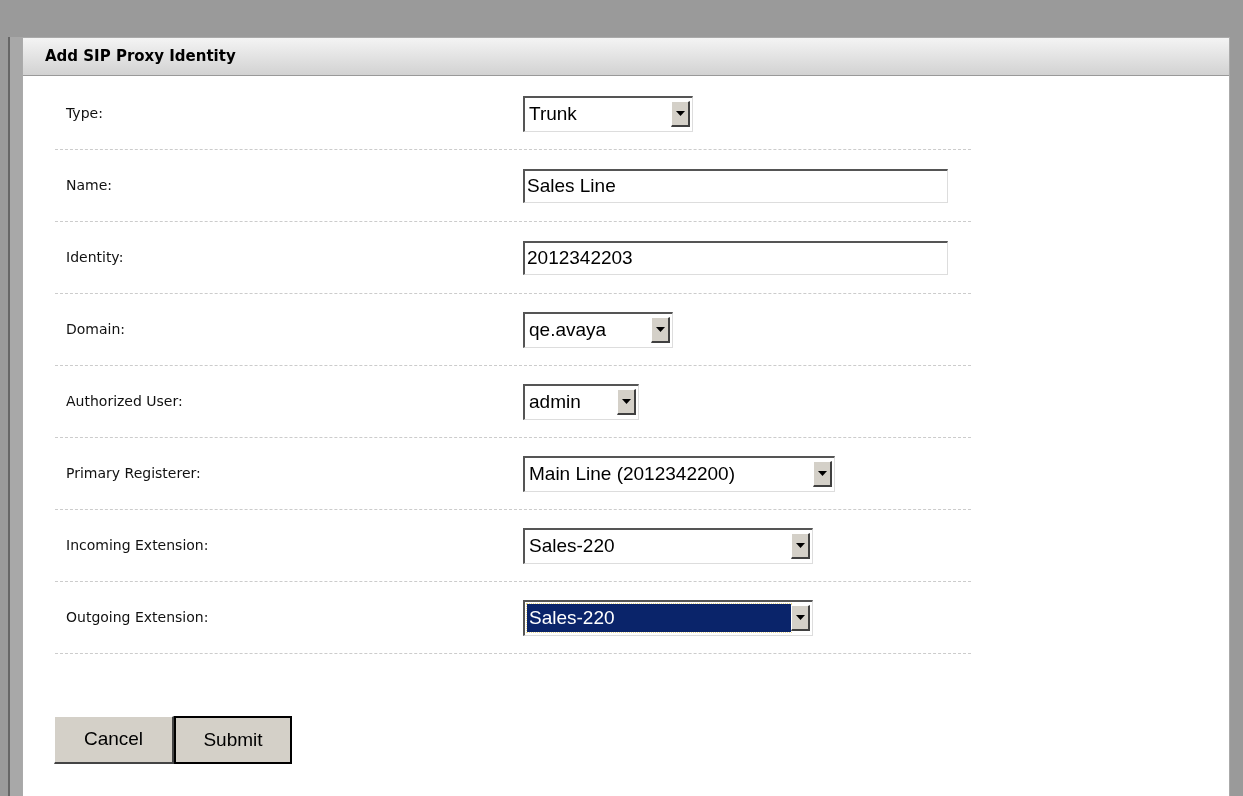 This screenshot has width=1243, height=796. What do you see at coordinates (137, 617) in the screenshot?
I see `field-label: Outgoing Extension:` at bounding box center [137, 617].